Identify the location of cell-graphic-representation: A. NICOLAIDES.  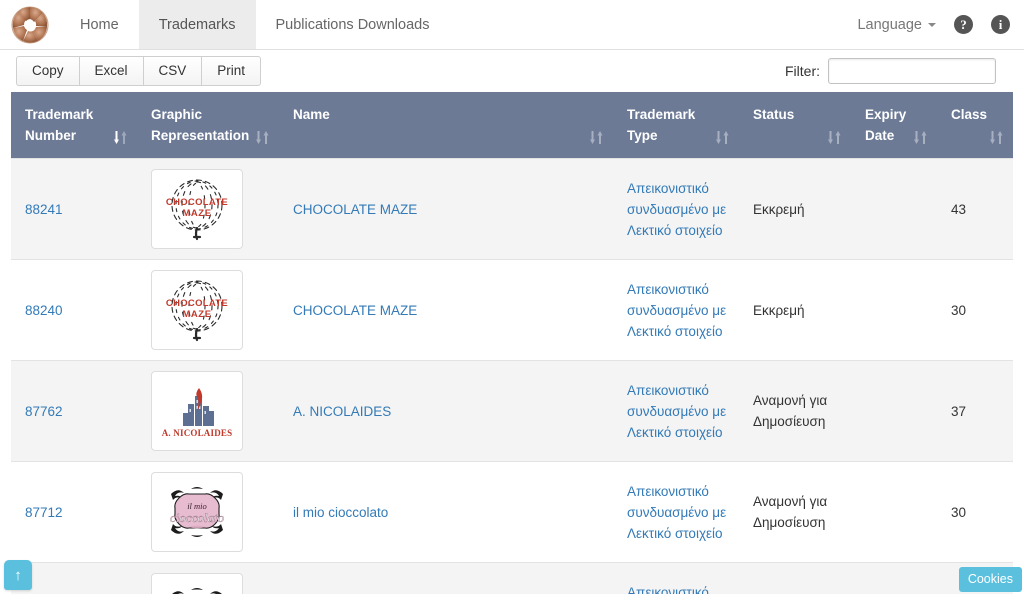
(208, 411).